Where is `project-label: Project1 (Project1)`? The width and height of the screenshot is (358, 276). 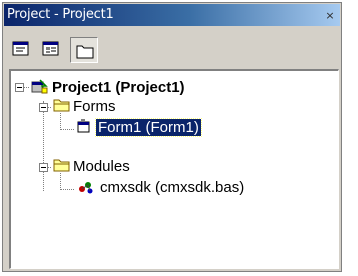 project-label: Project1 (Project1) is located at coordinates (118, 87).